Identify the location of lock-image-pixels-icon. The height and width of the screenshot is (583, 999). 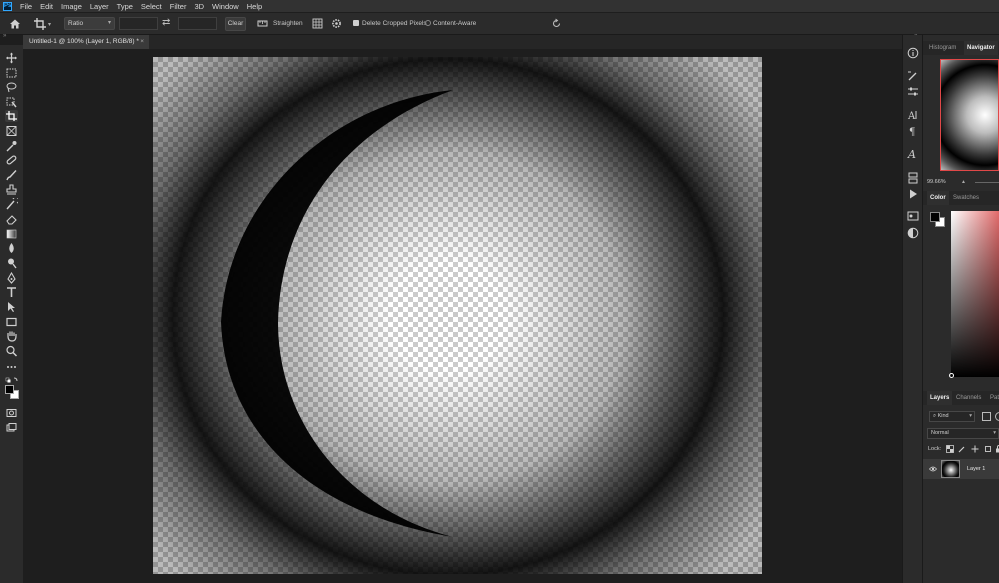
(962, 449).